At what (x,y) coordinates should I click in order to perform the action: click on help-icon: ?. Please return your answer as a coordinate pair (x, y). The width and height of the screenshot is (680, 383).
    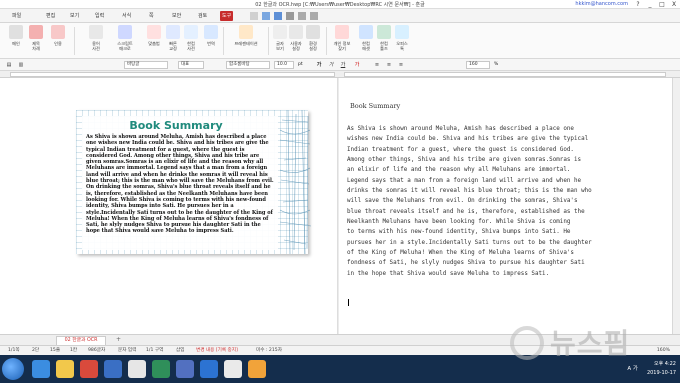
    Looking at the image, I should click on (638, 4).